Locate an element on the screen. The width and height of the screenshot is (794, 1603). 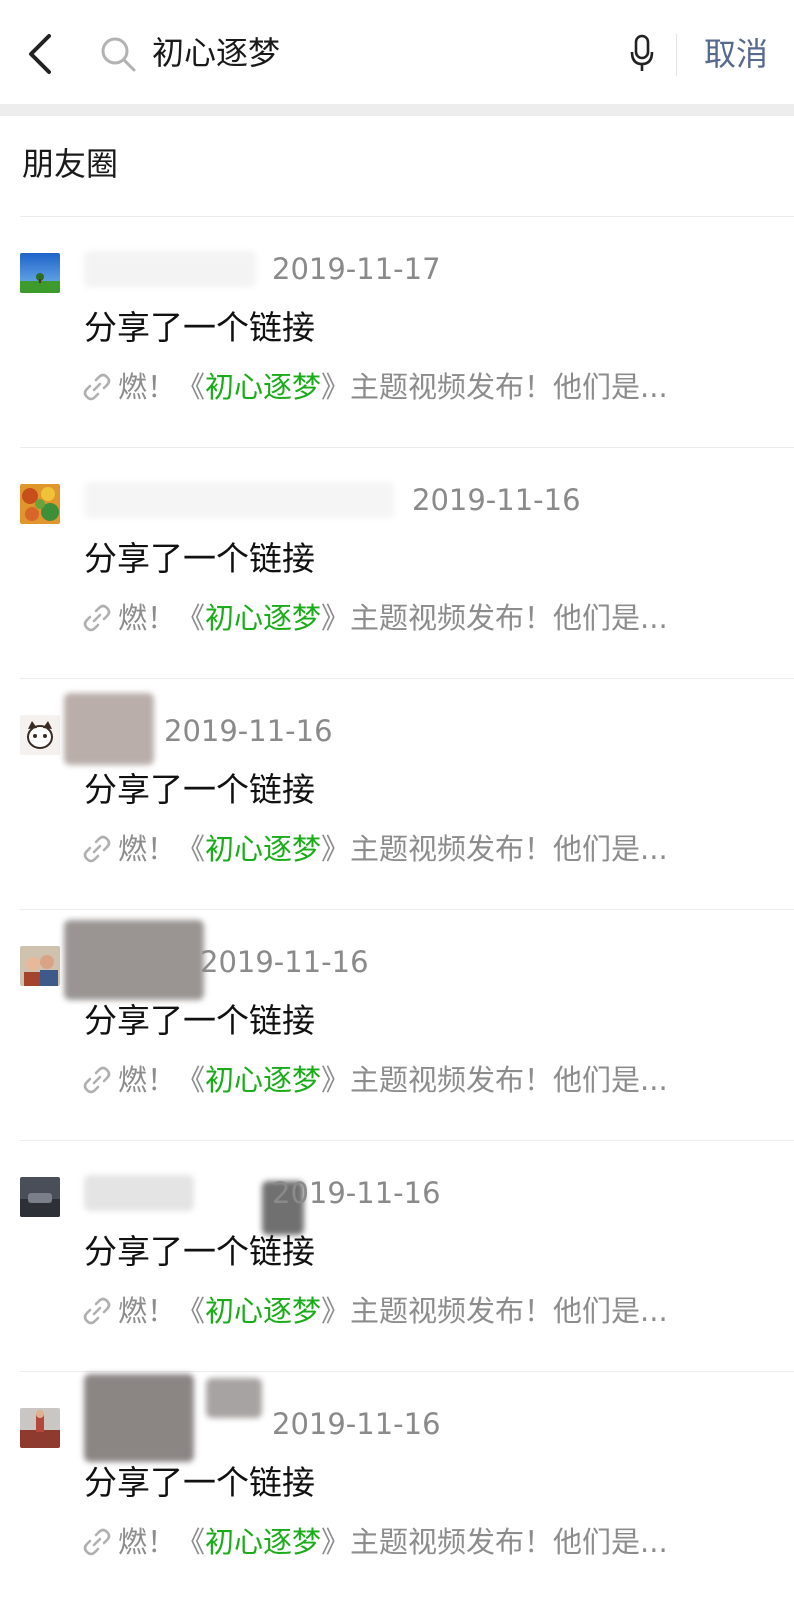
search-icon is located at coordinates (118, 54).